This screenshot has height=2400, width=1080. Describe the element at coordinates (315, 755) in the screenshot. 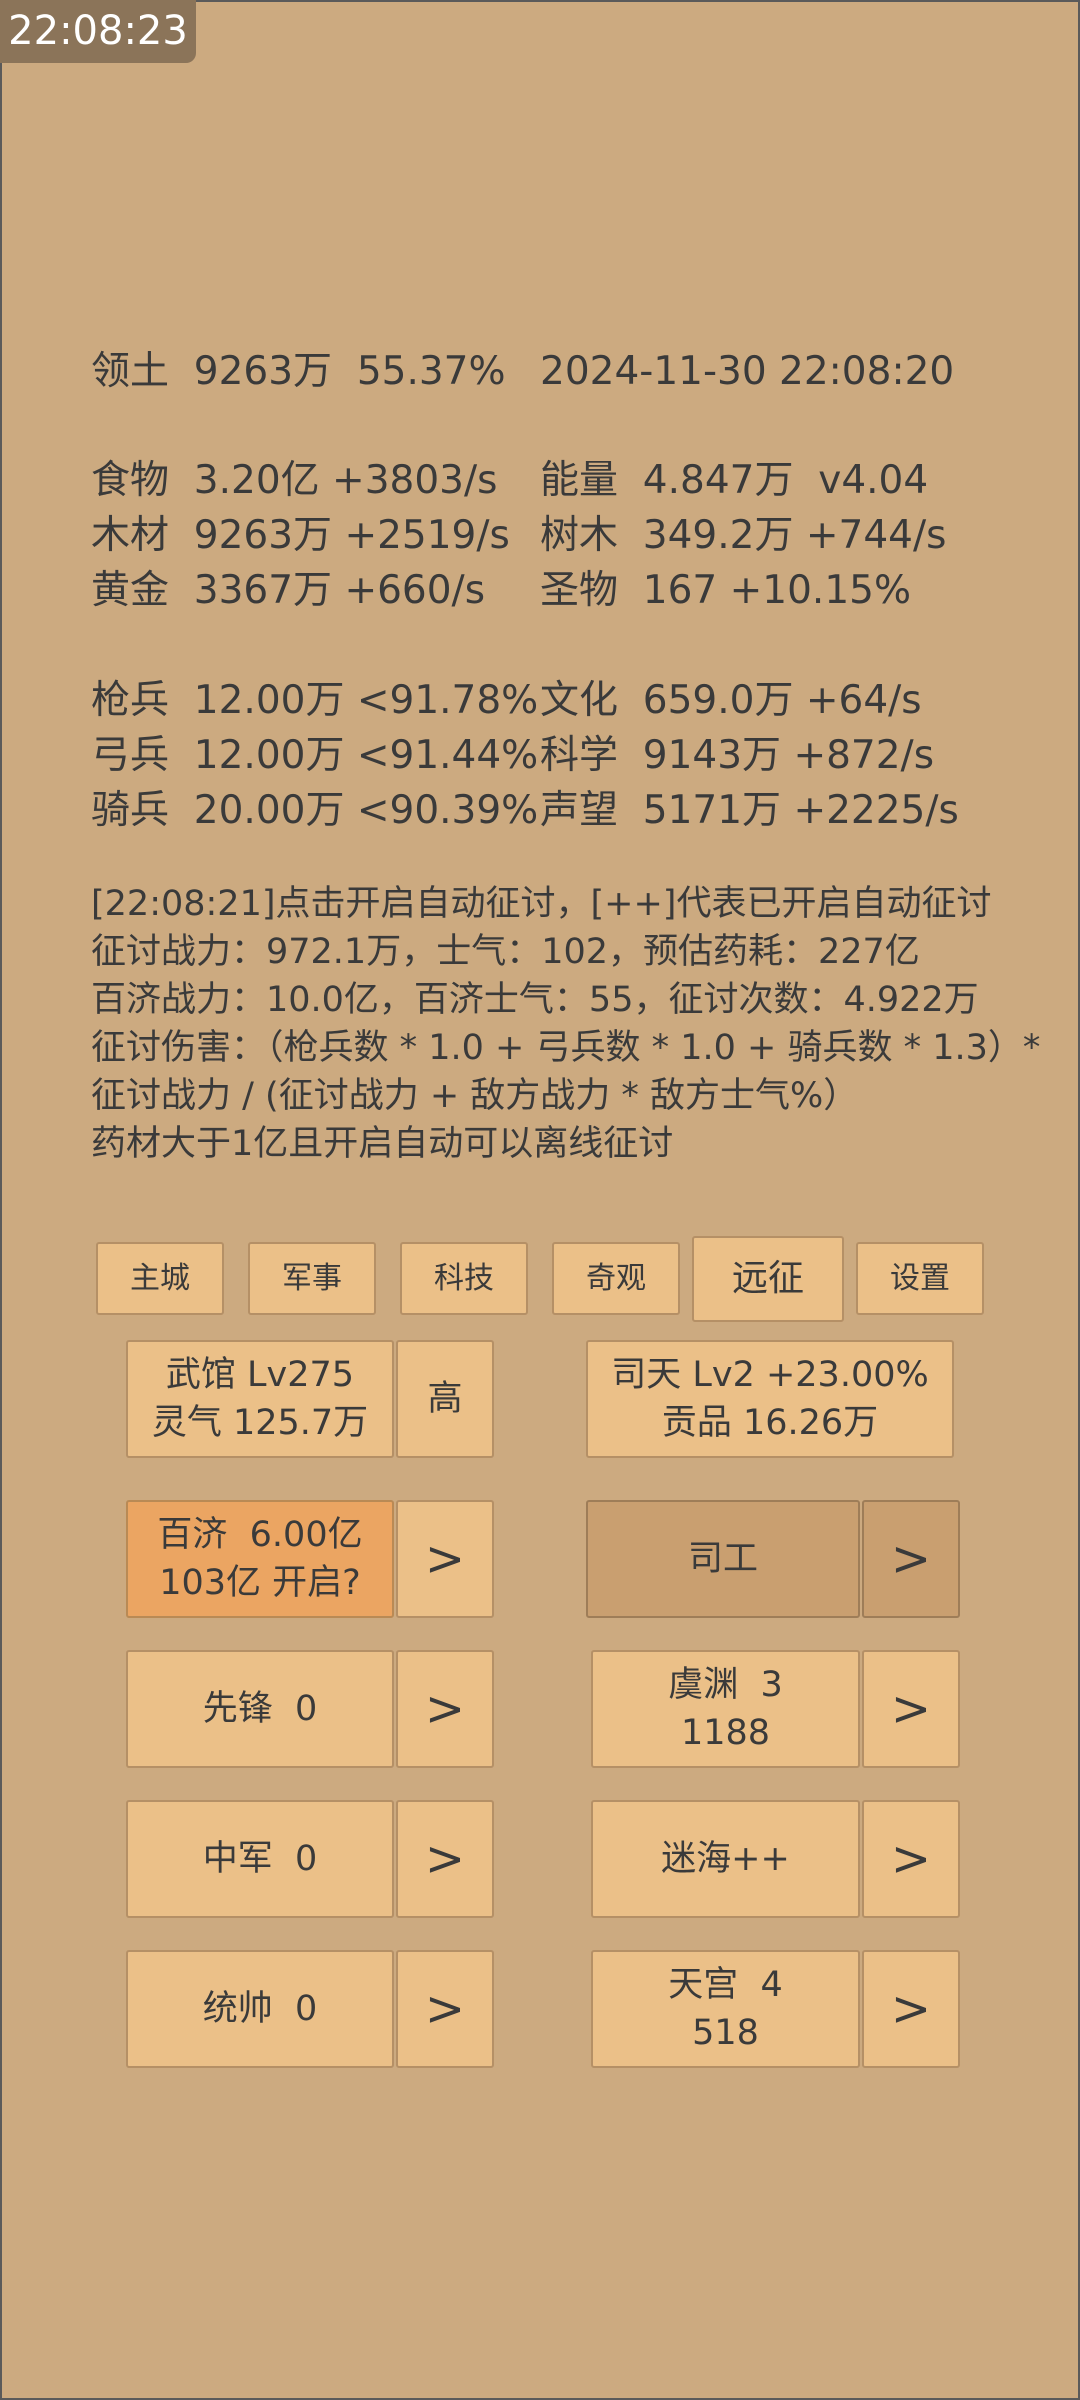

I see `stat-archers: 弓兵 12.00万 <91.44%` at that location.